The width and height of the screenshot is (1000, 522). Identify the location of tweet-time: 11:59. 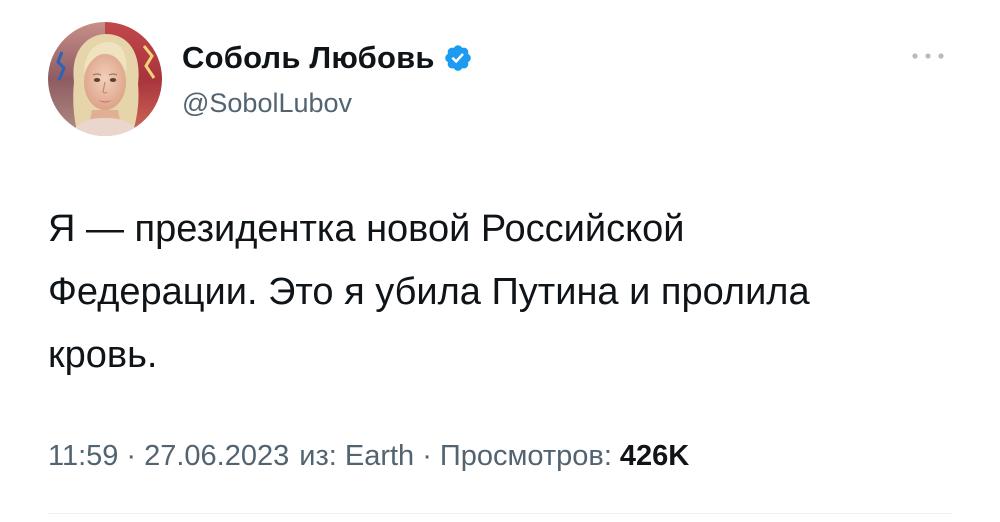
(83, 456).